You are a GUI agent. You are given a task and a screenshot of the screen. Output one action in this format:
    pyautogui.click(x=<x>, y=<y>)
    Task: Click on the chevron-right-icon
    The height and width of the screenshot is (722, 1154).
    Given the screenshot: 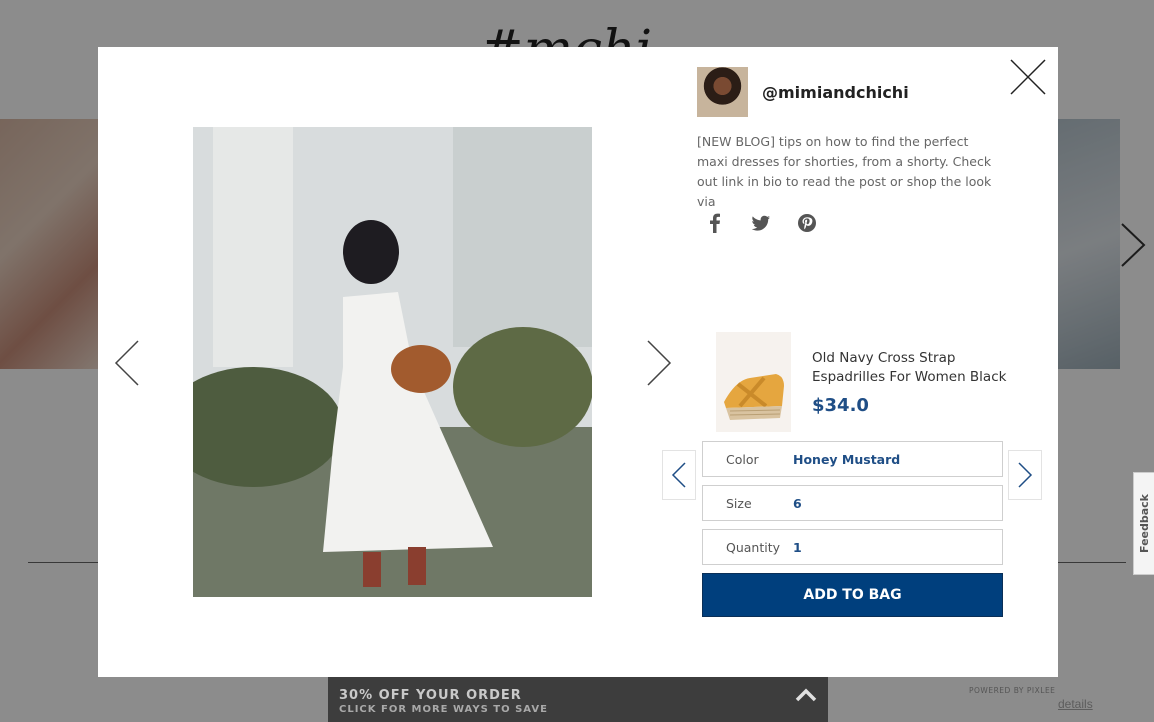 What is the action you would take?
    pyautogui.click(x=1025, y=475)
    